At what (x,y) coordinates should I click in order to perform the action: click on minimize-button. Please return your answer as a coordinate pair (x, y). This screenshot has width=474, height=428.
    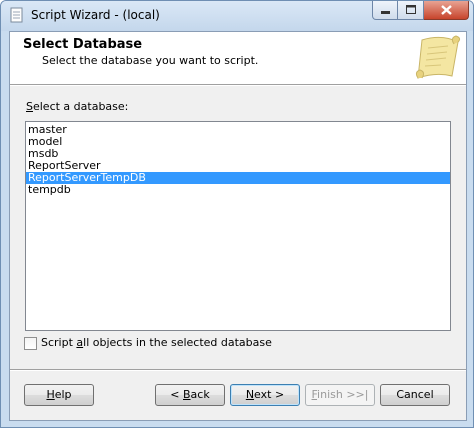
    Looking at the image, I should click on (385, 10).